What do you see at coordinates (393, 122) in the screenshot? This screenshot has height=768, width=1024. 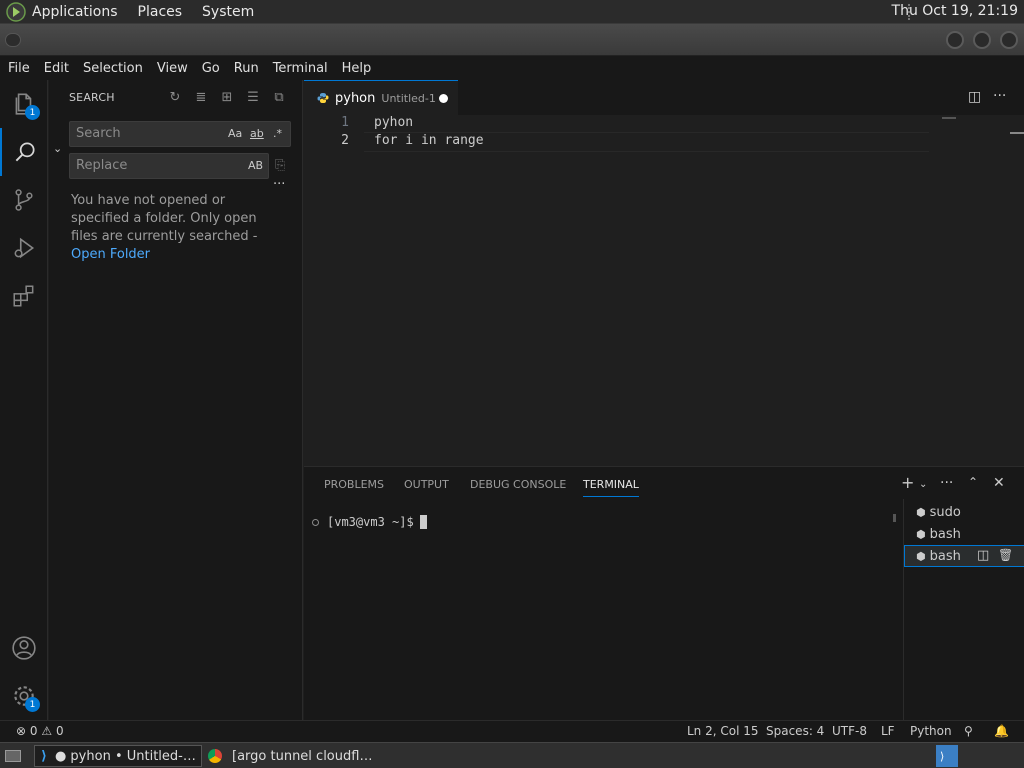 I see `code-line: pyhon` at bounding box center [393, 122].